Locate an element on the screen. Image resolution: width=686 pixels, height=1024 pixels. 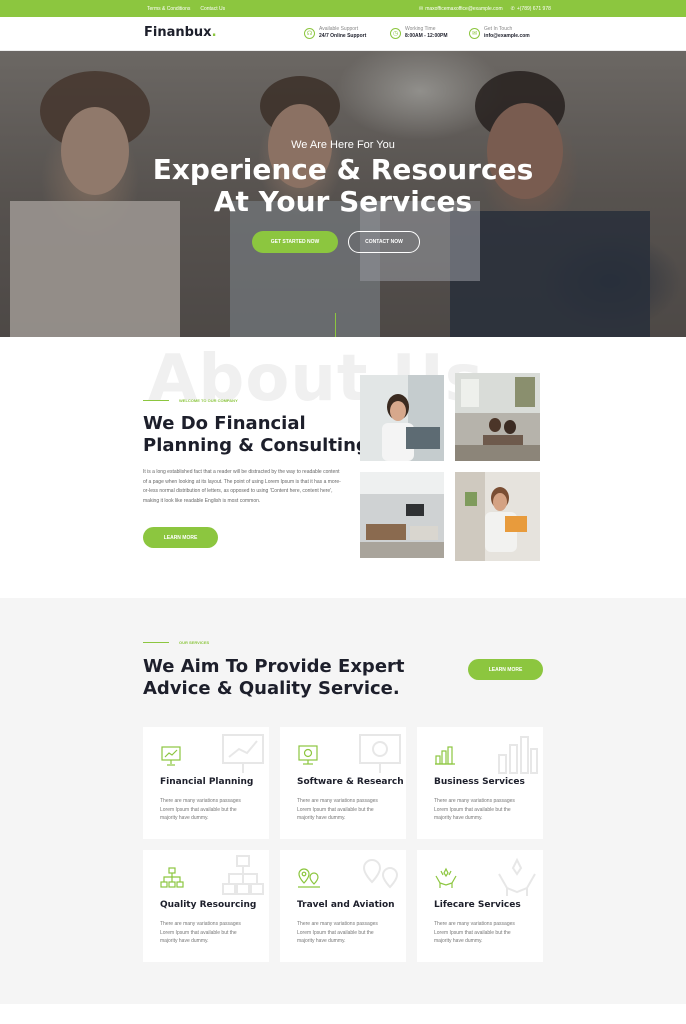
hands-care-icon is located at coordinates (446, 877).